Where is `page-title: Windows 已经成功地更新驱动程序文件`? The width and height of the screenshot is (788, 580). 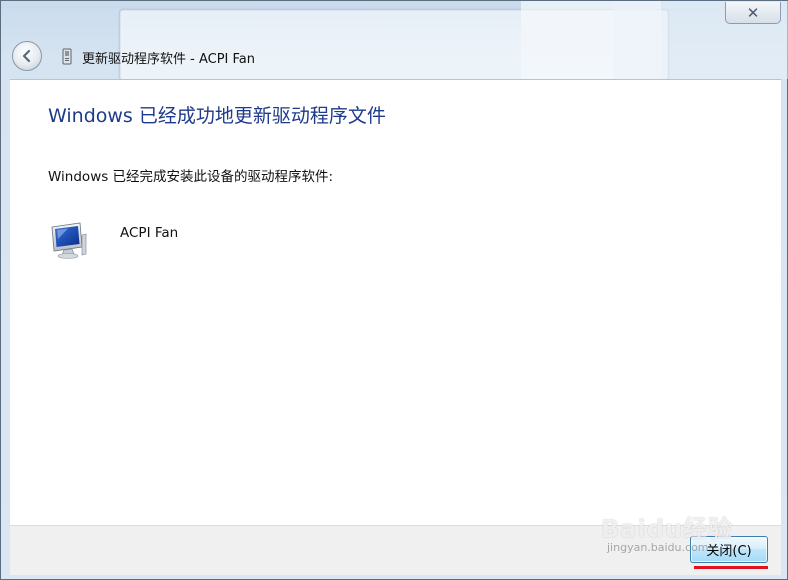 page-title: Windows 已经成功地更新驱动程序文件 is located at coordinates (217, 116).